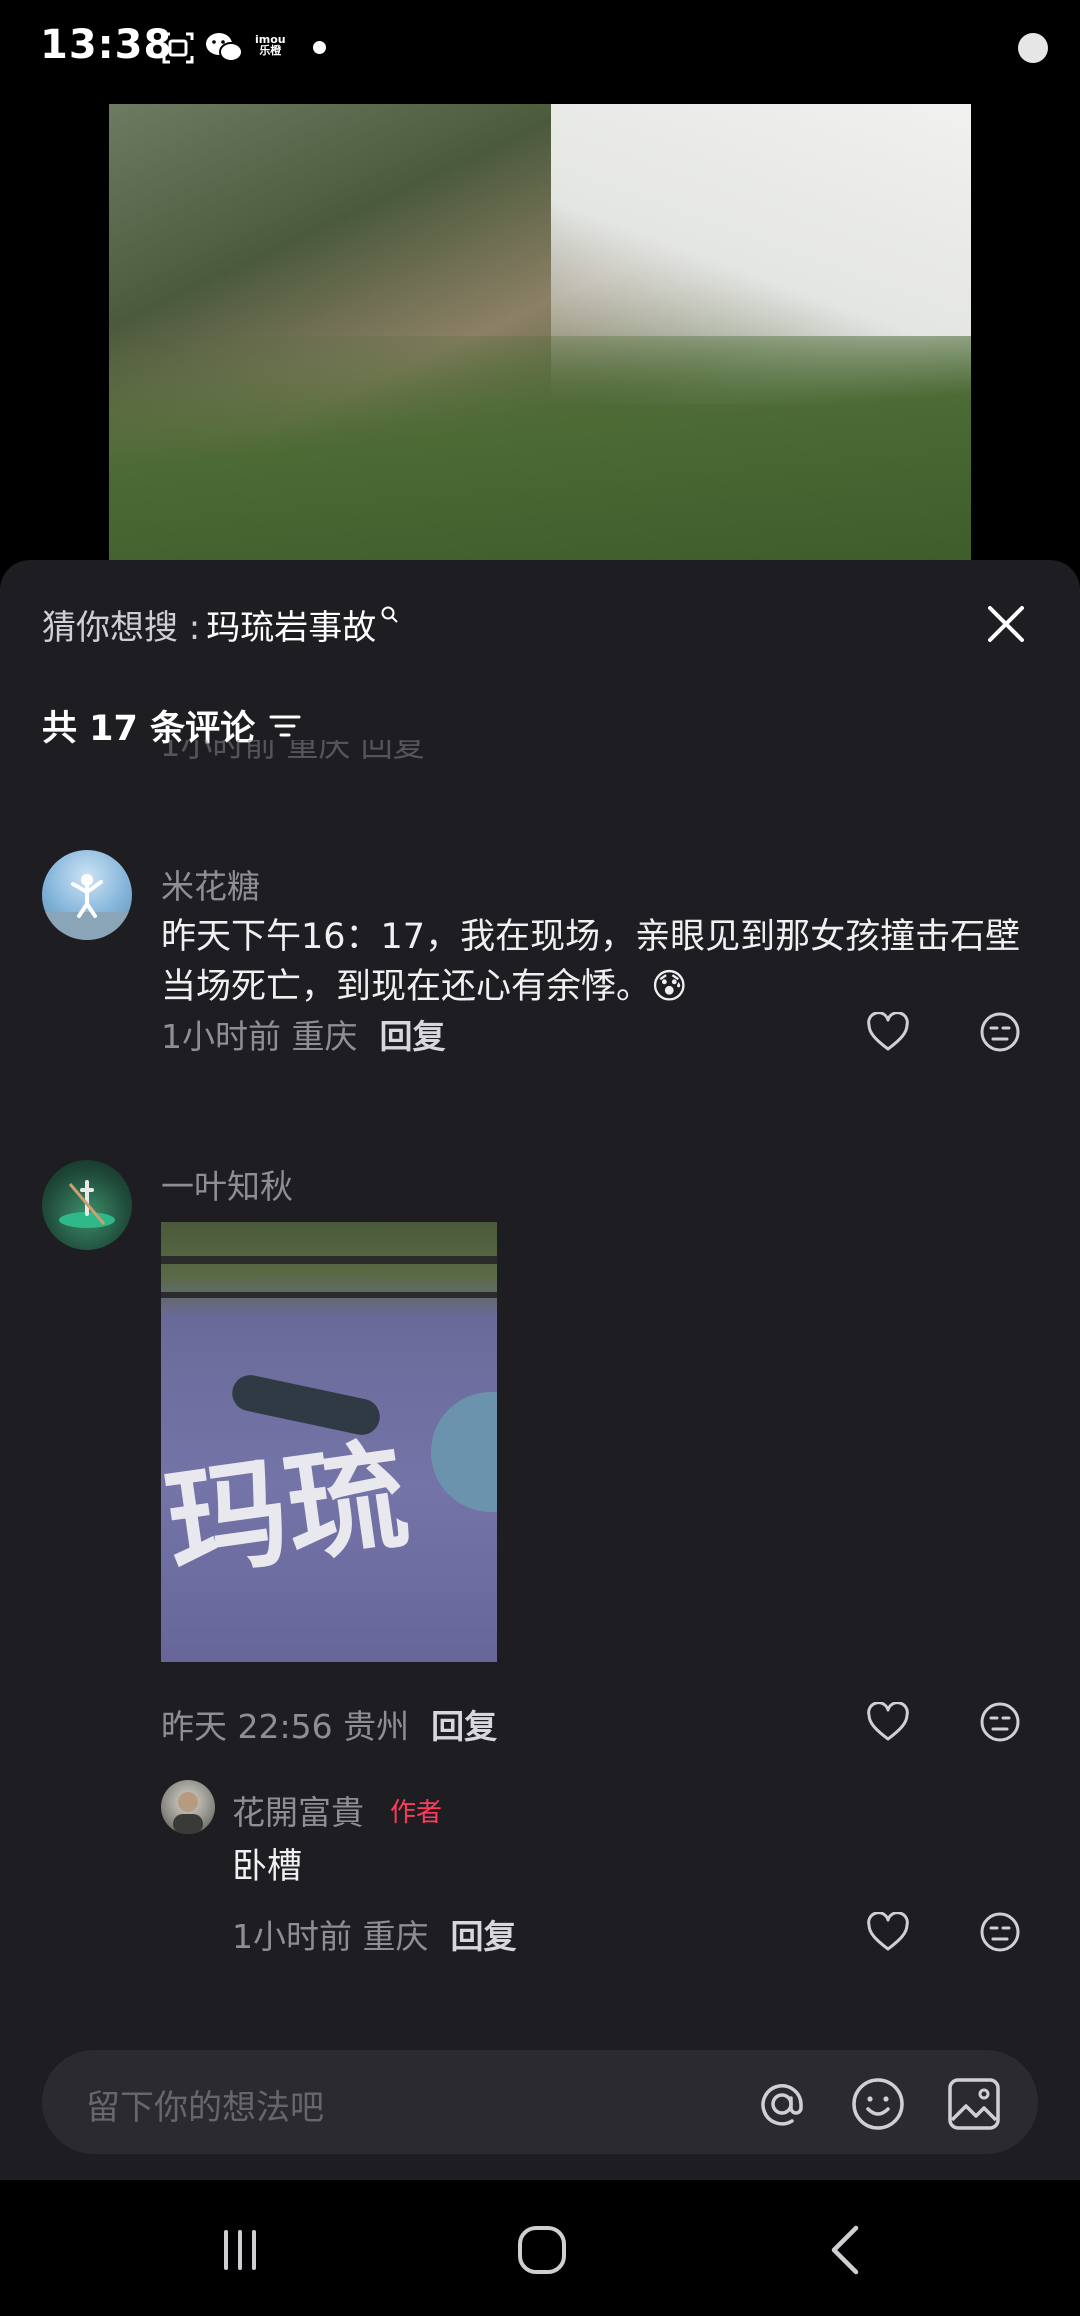  Describe the element at coordinates (227, 1184) in the screenshot. I see `comment-author: 一叶知秋` at that location.